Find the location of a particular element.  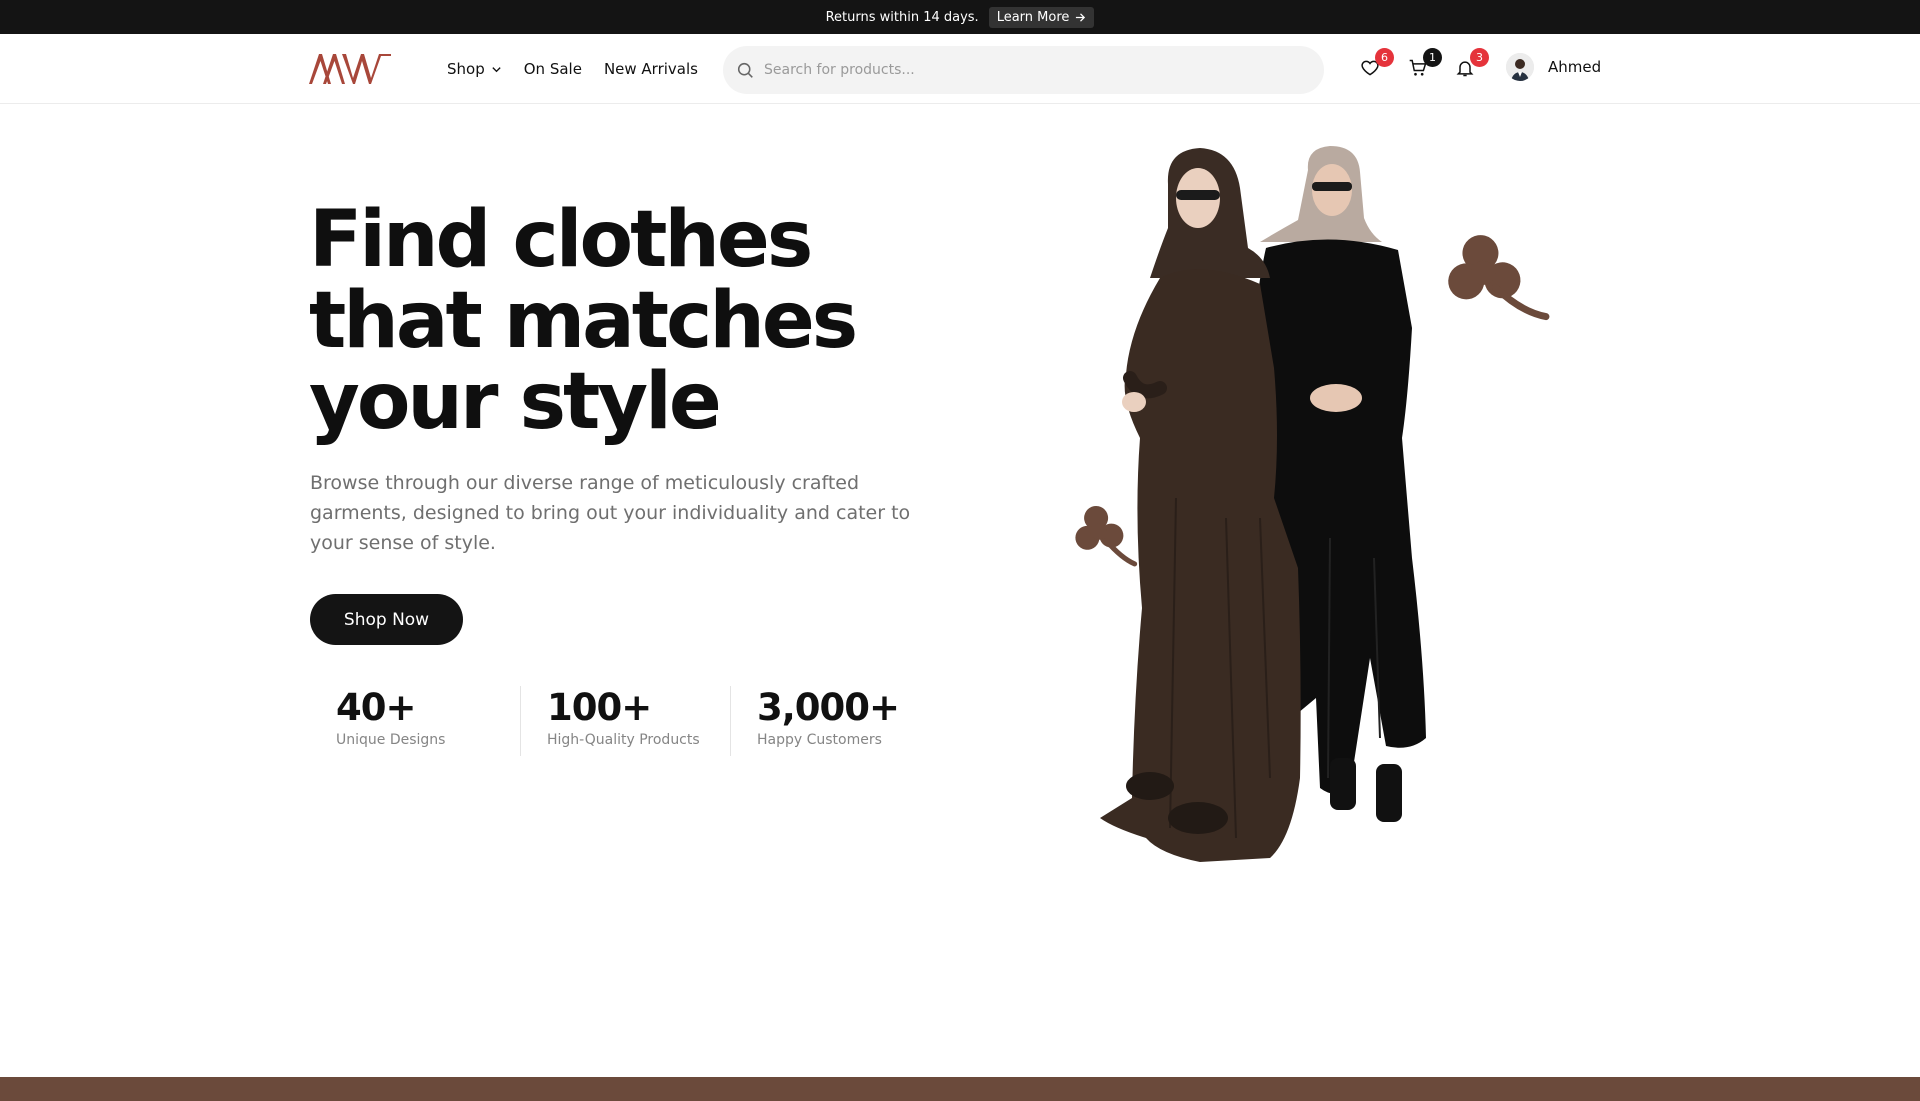

cart-button: 1 is located at coordinates (1425, 65).